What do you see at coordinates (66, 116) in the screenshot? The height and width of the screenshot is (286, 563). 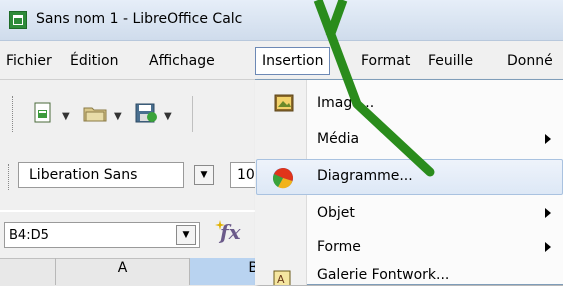 I see `new-dropdown-icon: ▼` at bounding box center [66, 116].